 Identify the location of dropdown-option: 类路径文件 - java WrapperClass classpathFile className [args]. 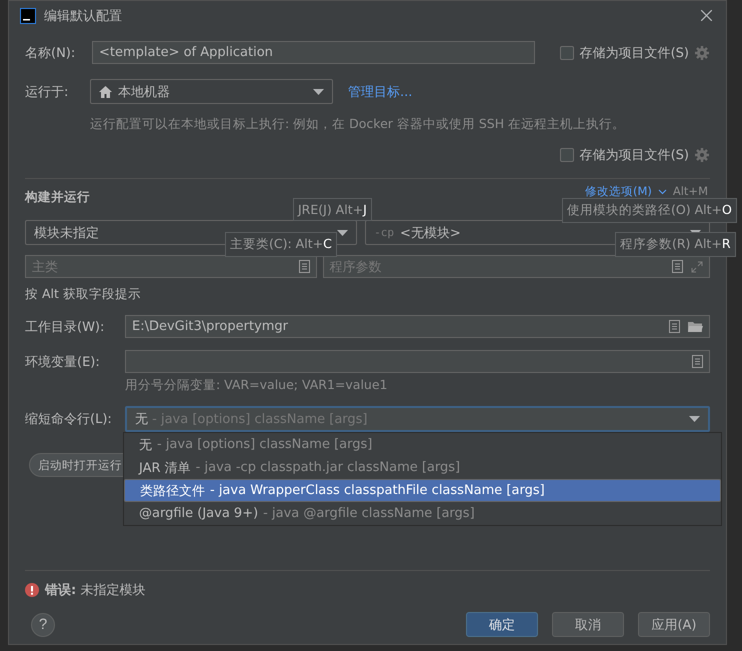
(422, 490).